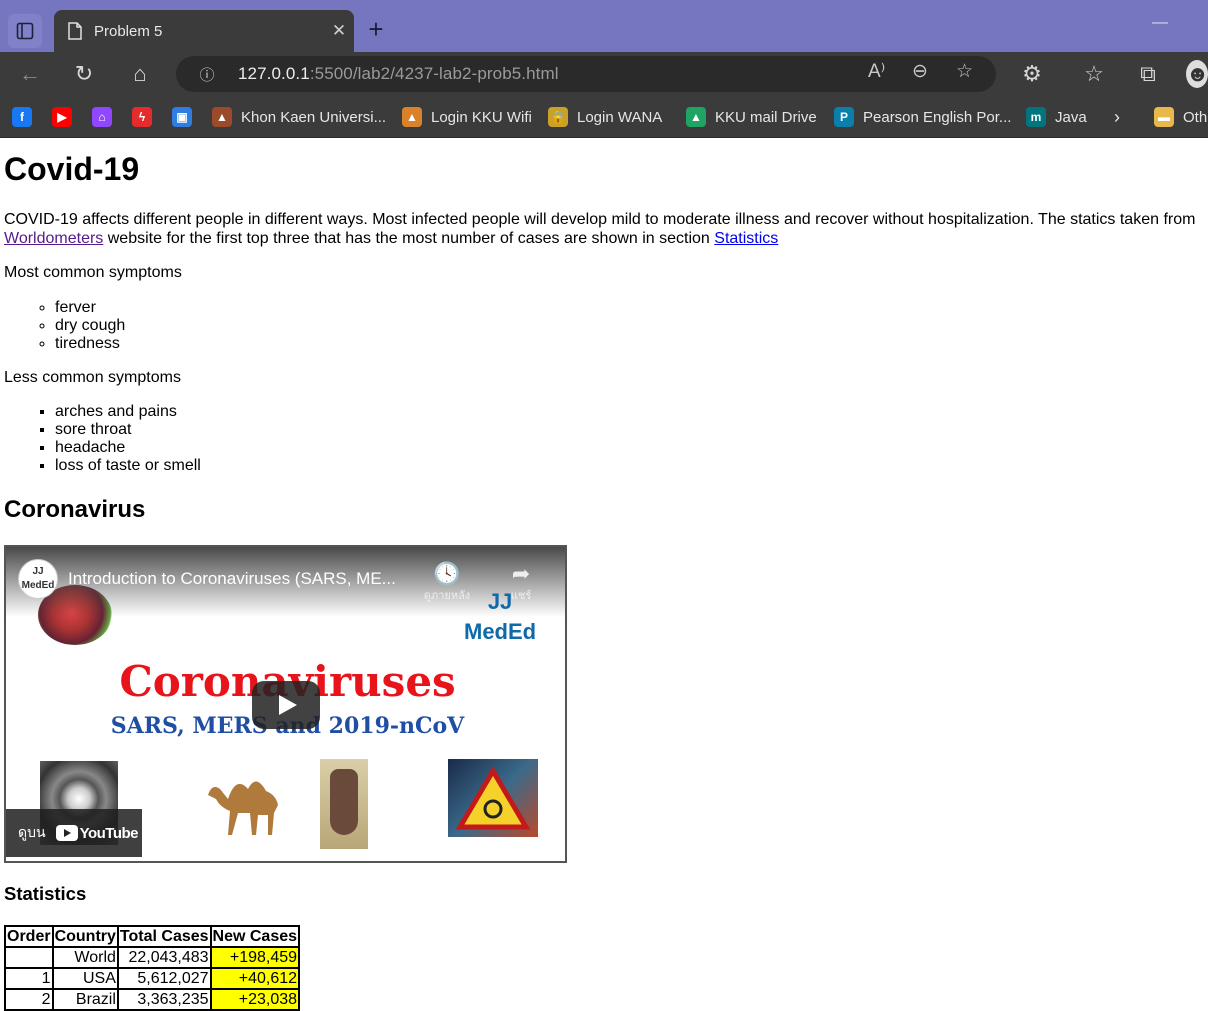  I want to click on bookmark-label: Oth, so click(1195, 117).